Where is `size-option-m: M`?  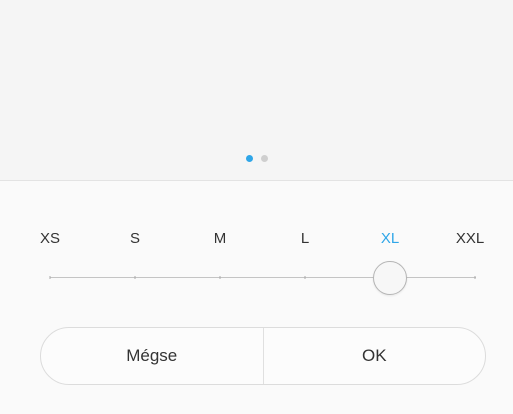
size-option-m: M is located at coordinates (220, 238).